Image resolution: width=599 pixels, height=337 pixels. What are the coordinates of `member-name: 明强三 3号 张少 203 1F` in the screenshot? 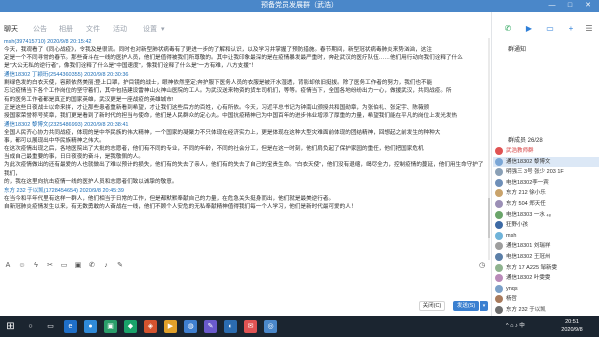 It's located at (535, 172).